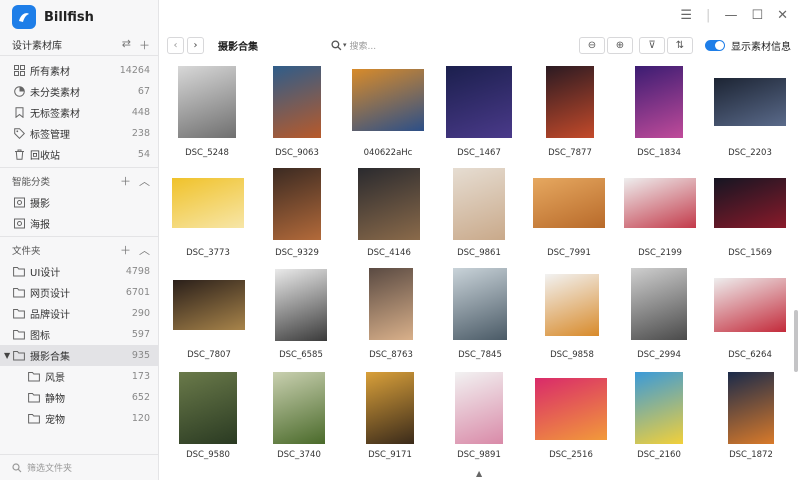  What do you see at coordinates (26, 251) in the screenshot?
I see `folders-title: 文件夹` at bounding box center [26, 251].